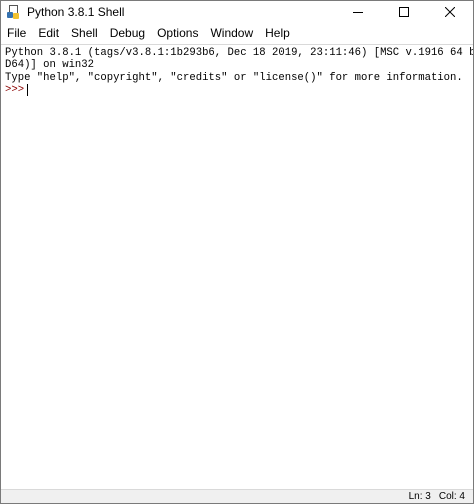  I want to click on shell-prompt: >>>, so click(15, 90).